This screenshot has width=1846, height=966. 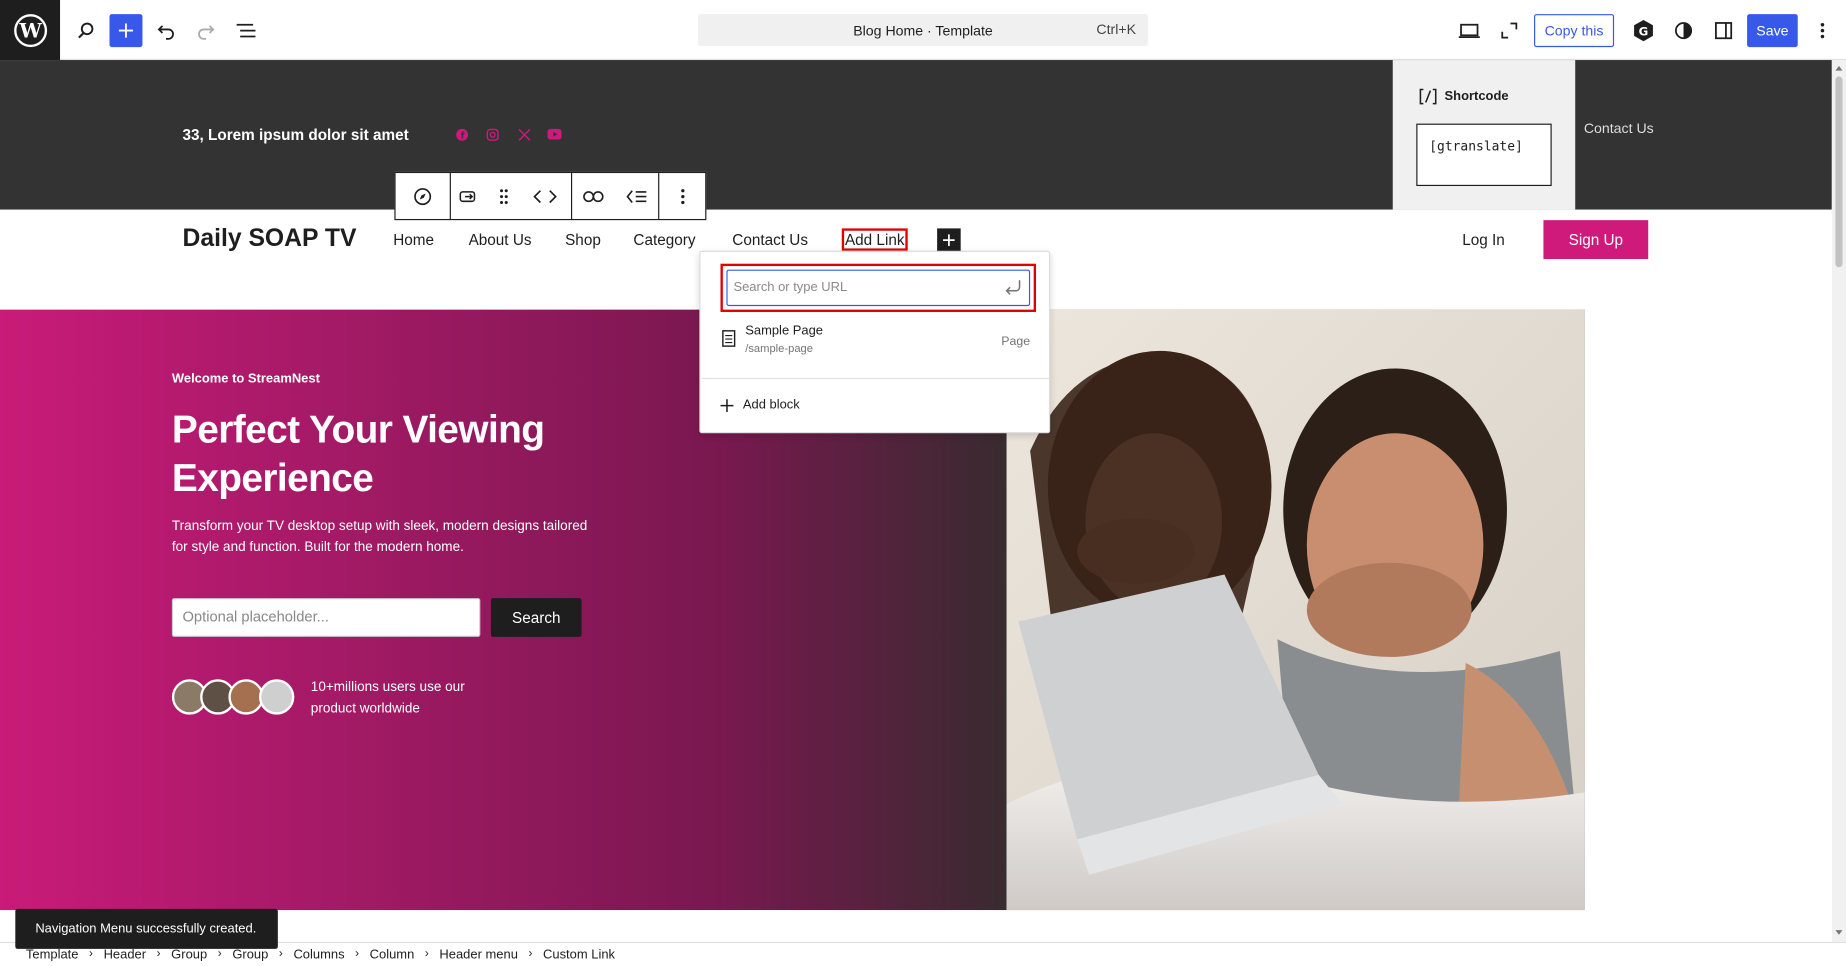 I want to click on custom-link-block-button, so click(x=468, y=196).